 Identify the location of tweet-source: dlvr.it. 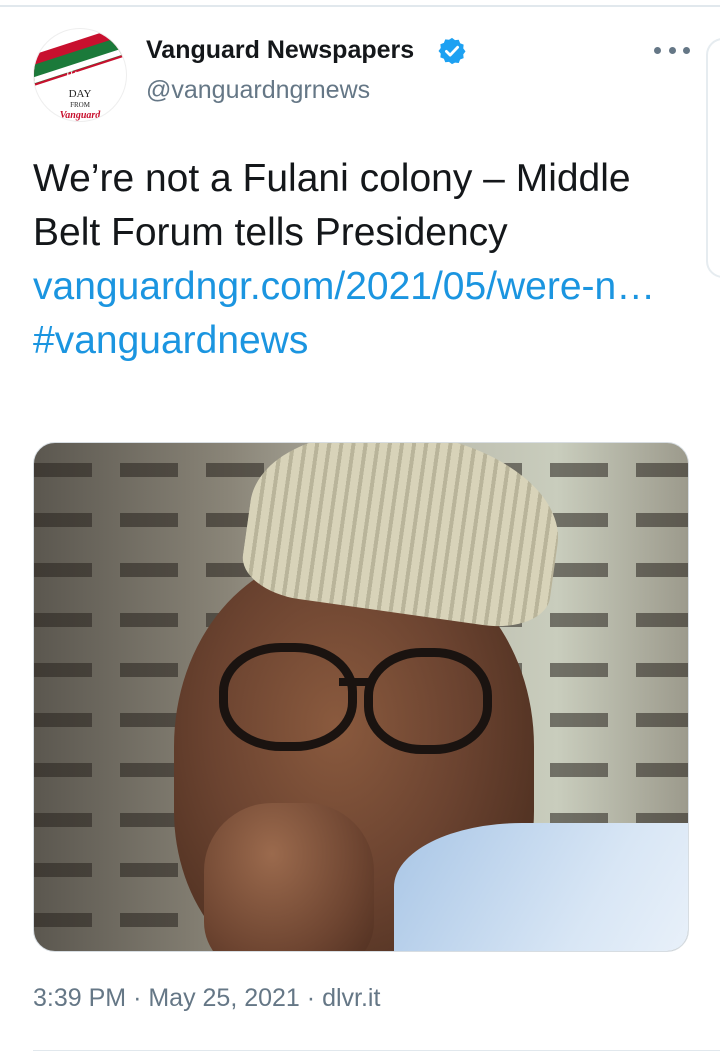
(351, 998).